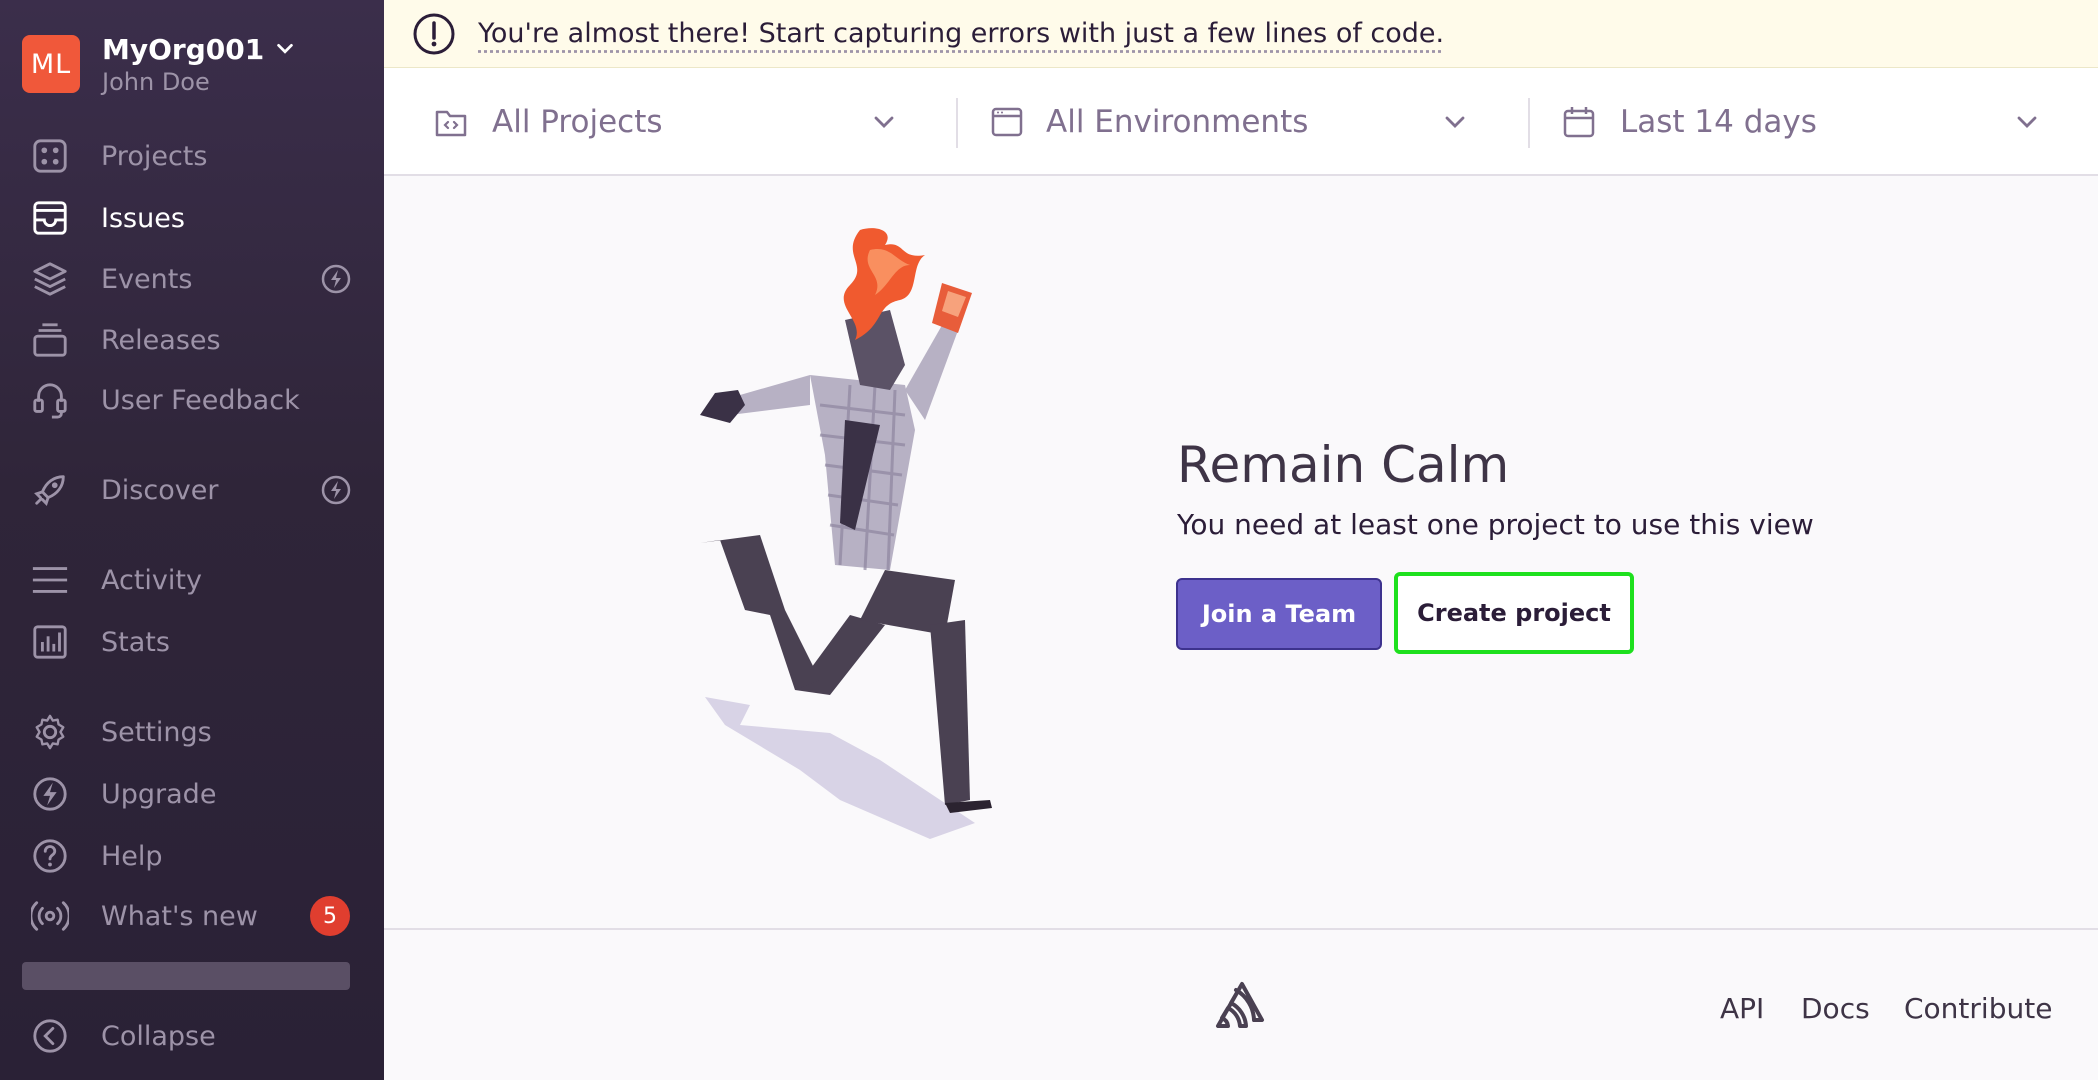  I want to click on sidebar-item-label: Discover, so click(160, 490).